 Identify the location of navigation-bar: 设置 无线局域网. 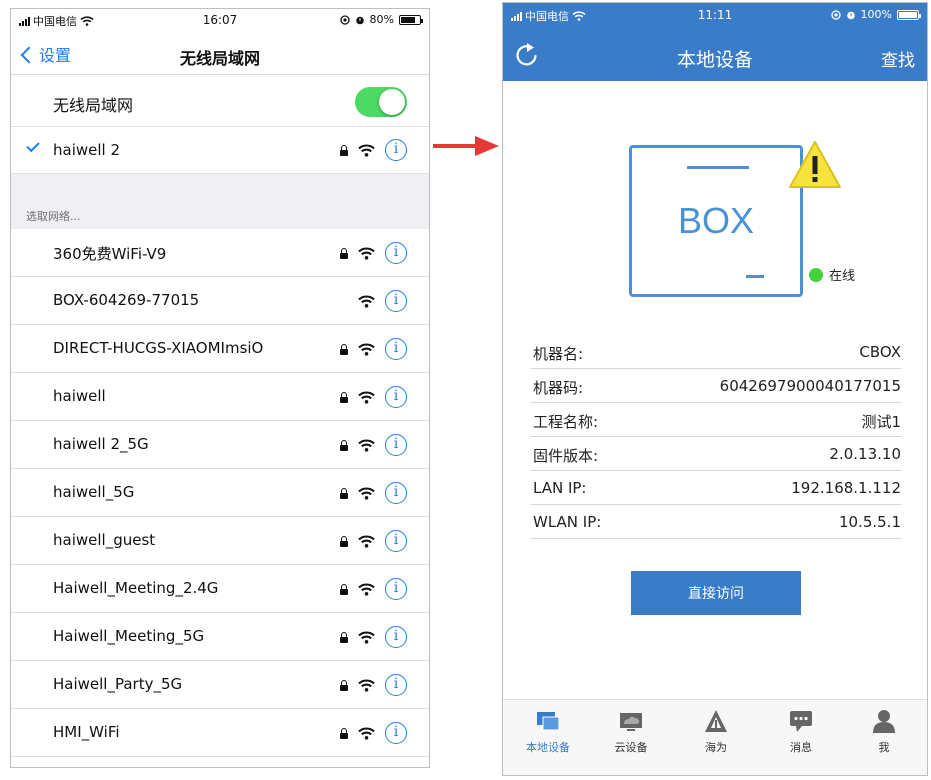
(220, 55).